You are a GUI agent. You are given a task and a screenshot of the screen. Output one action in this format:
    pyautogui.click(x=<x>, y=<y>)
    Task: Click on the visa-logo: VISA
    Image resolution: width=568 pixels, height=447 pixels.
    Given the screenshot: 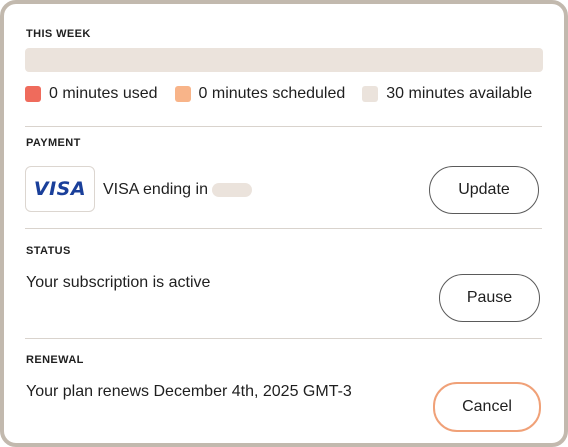 What is the action you would take?
    pyautogui.click(x=60, y=189)
    